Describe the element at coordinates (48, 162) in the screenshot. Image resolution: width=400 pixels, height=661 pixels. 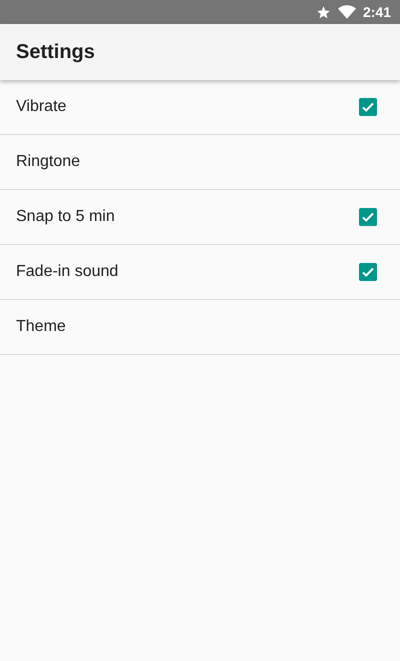
I see `setting-label: Ringtone` at that location.